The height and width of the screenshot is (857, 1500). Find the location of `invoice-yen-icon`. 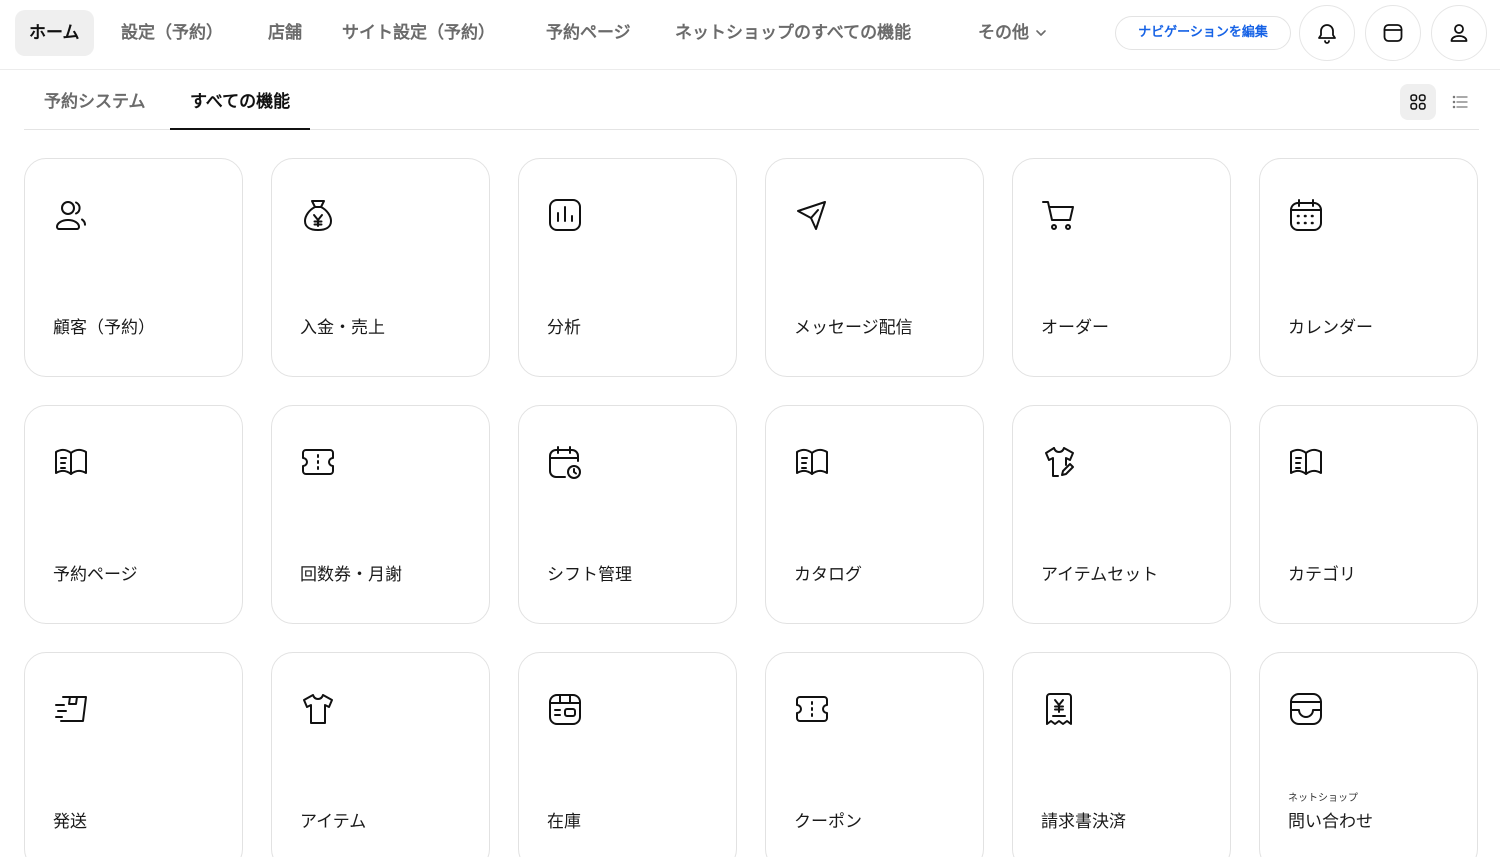

invoice-yen-icon is located at coordinates (1059, 709).